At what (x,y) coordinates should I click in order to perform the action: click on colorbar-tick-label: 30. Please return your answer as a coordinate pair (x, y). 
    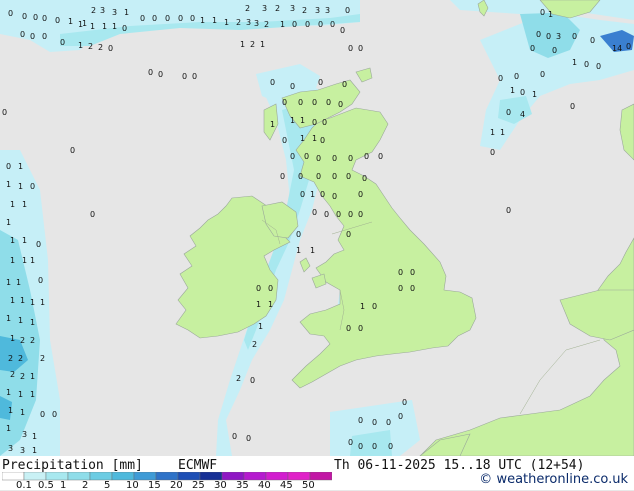
    Looking at the image, I should click on (220, 485).